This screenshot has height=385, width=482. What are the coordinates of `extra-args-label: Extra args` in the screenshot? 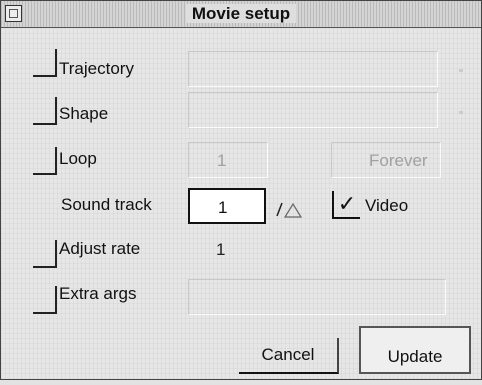 It's located at (98, 293).